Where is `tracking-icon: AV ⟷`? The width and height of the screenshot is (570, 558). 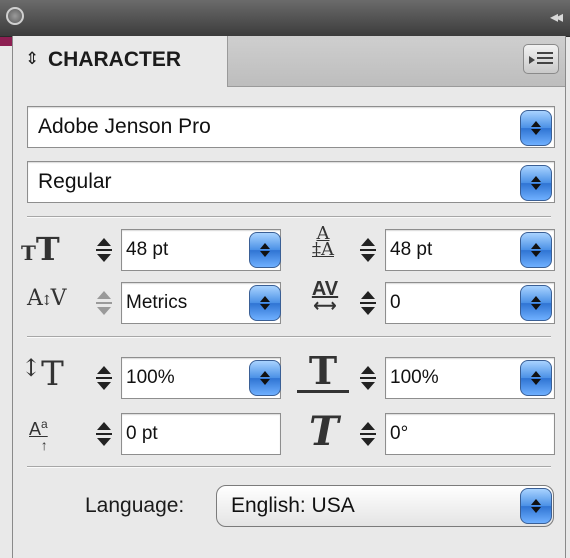
tracking-icon: AV ⟷ is located at coordinates (325, 296).